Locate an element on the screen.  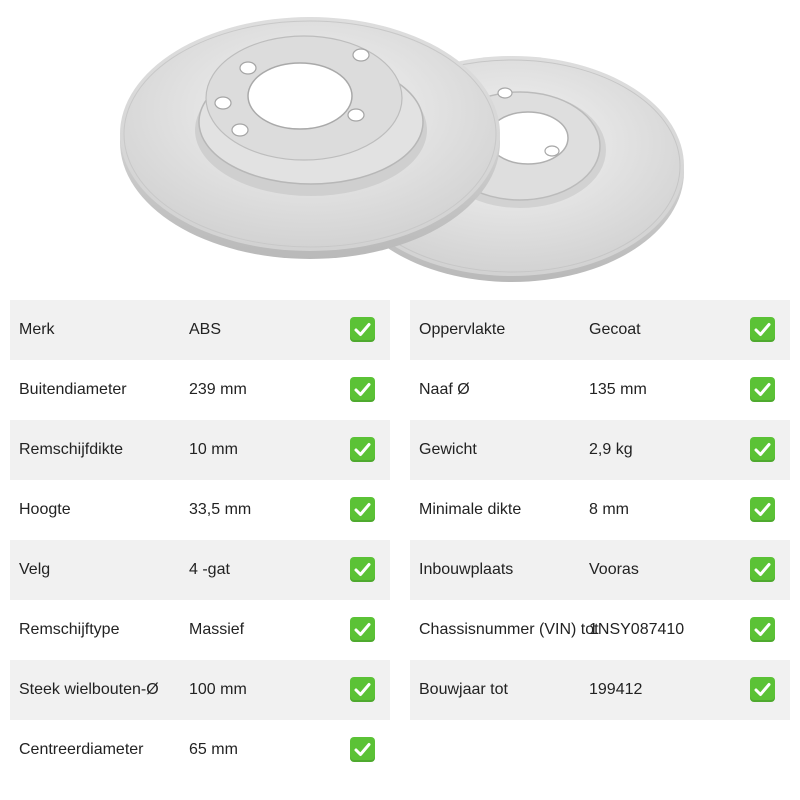
spec-label: Bouwjaar tot is located at coordinates (463, 689).